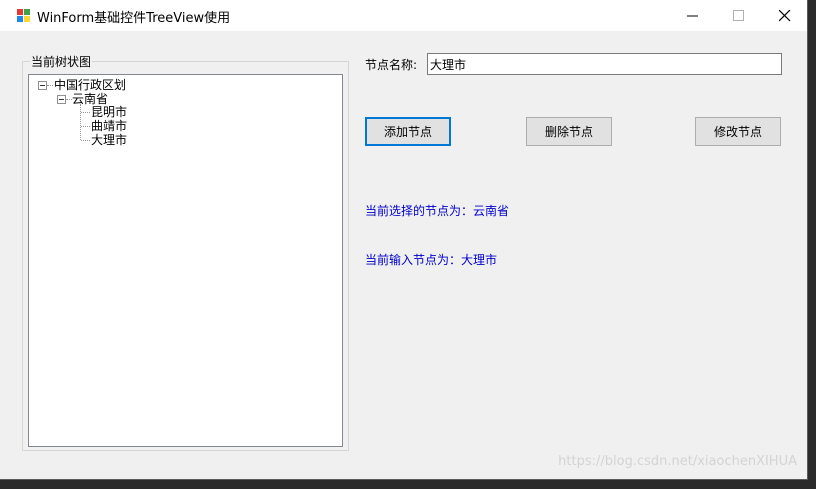 Image resolution: width=816 pixels, height=489 pixels. Describe the element at coordinates (569, 131) in the screenshot. I see `delete-node-button: 删除节点` at that location.